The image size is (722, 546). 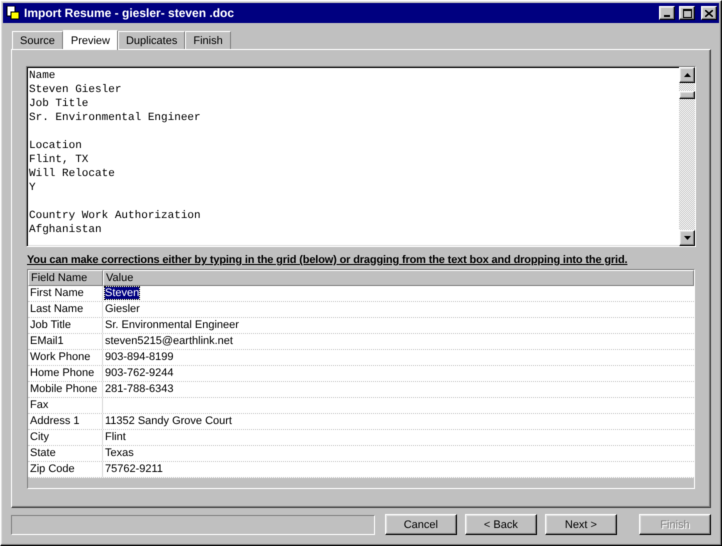 What do you see at coordinates (37, 40) in the screenshot?
I see `tab: Source` at bounding box center [37, 40].